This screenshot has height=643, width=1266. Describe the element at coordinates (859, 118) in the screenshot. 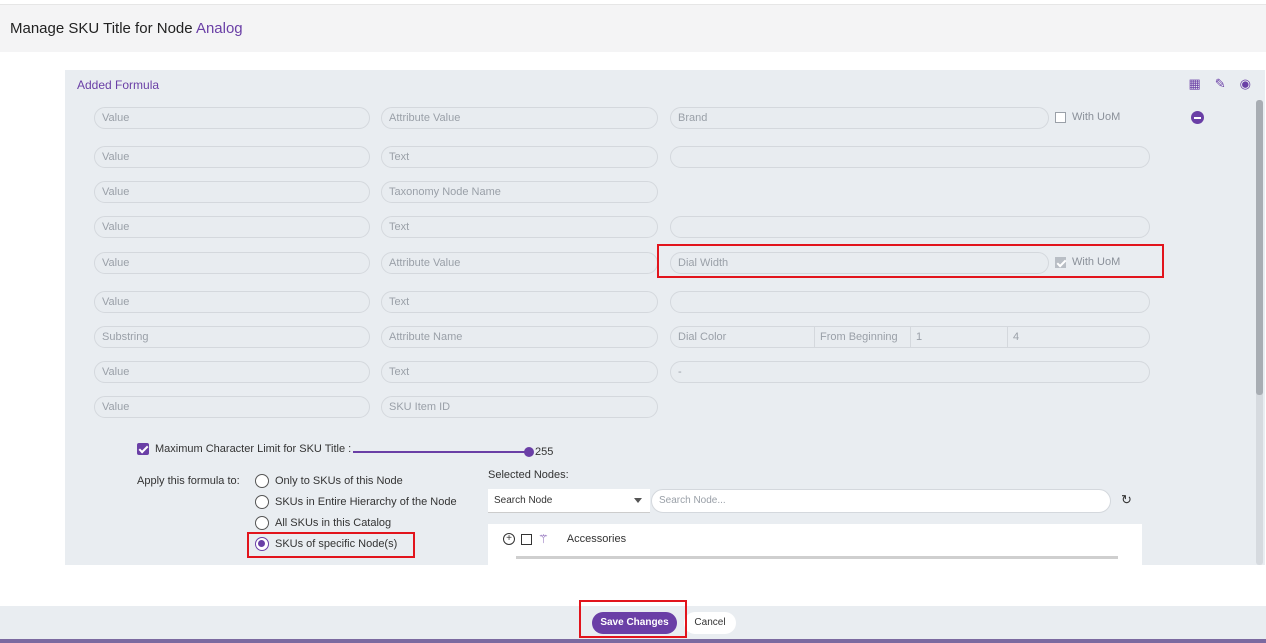

I see `value-field: Brand` at that location.